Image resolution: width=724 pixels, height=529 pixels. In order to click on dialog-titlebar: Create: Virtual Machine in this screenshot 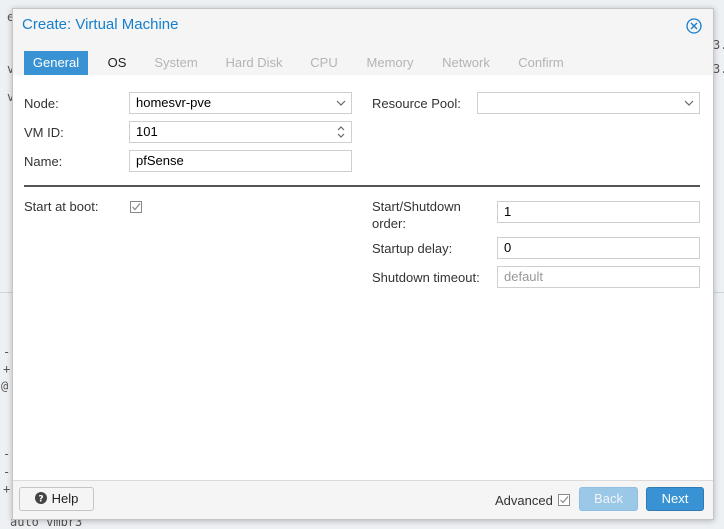, I will do `click(363, 25)`.